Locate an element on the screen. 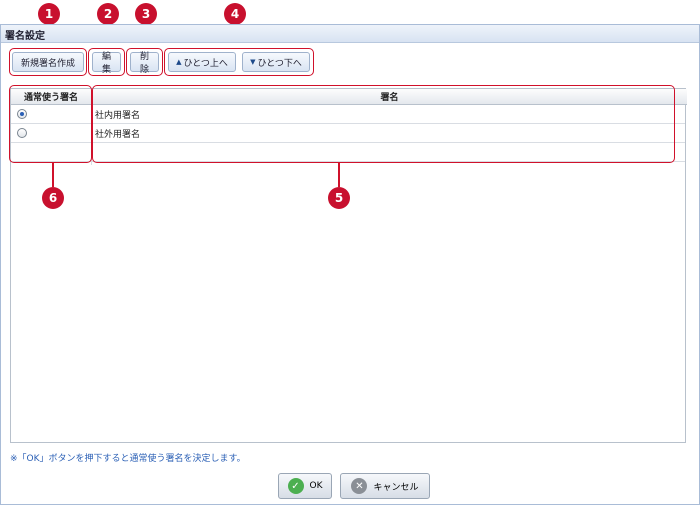 This screenshot has width=700, height=505. dialog-title: 署名設定 is located at coordinates (350, 34).